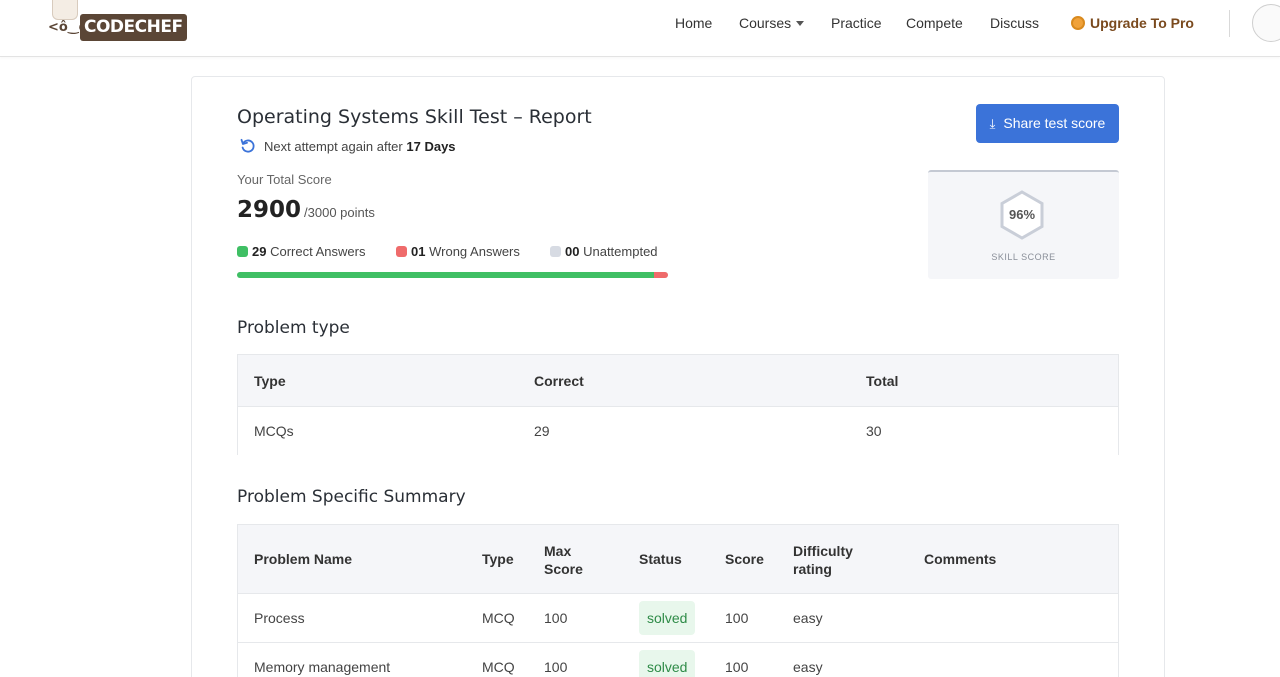  I want to click on table-row: Process MCQ 100 solved 100 easy, so click(678, 617).